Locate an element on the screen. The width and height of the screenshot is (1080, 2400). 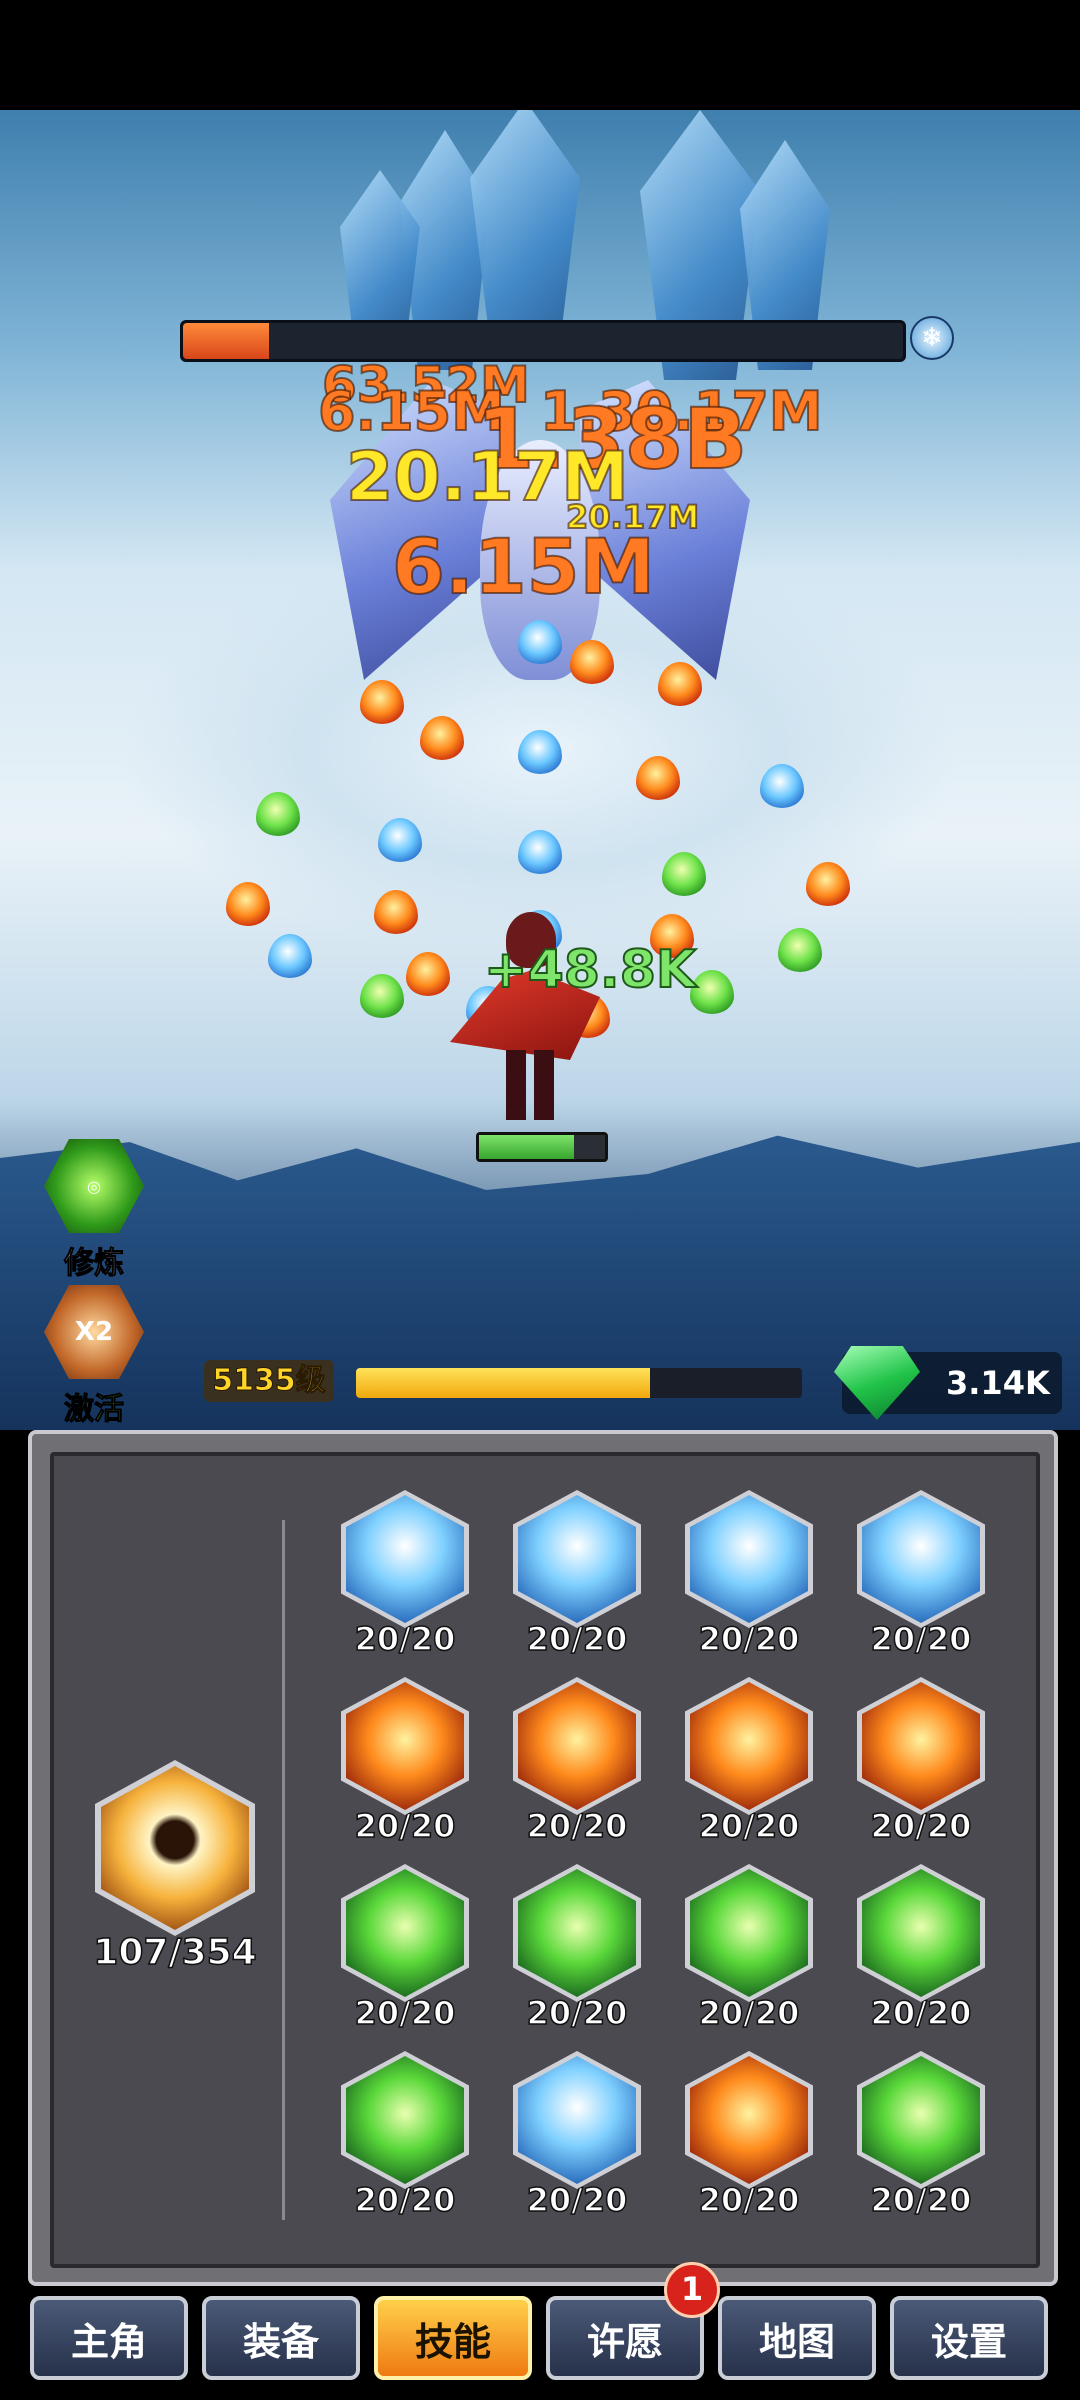
cultivate-button: ◎ 修炼 is located at coordinates (94, 1209).